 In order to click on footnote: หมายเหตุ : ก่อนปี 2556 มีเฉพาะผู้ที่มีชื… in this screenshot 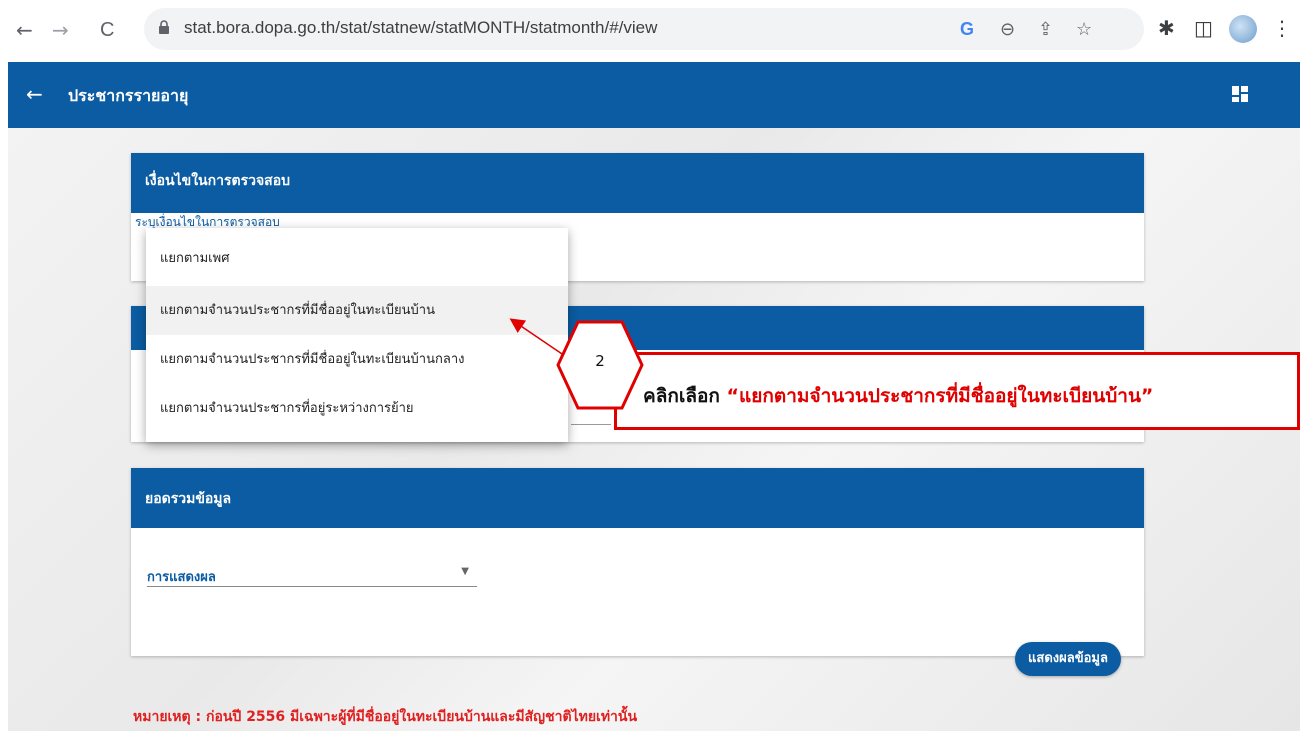, I will do `click(385, 717)`.